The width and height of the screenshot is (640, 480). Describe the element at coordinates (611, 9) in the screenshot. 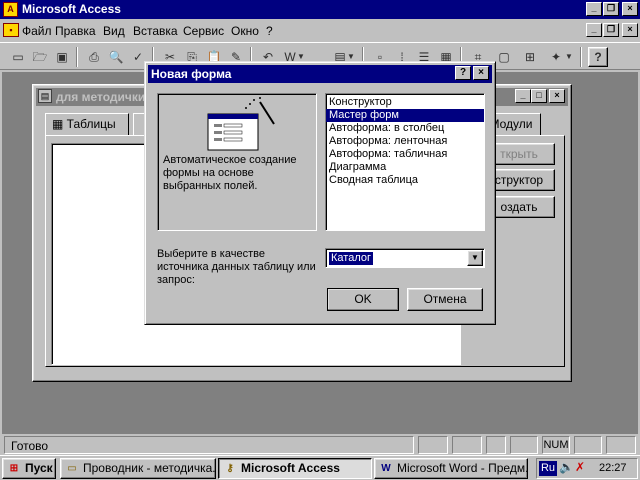

I see `restore-button: ❐` at that location.